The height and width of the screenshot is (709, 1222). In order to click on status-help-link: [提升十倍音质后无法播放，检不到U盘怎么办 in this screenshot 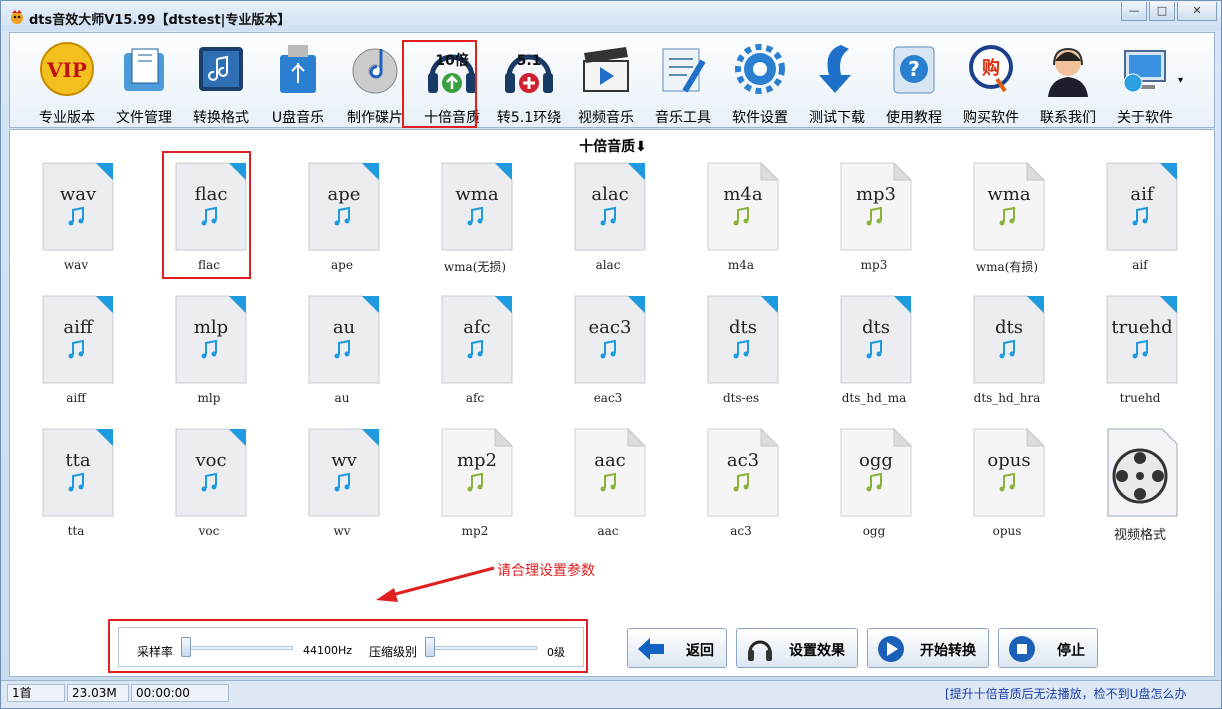, I will do `click(1081, 693)`.